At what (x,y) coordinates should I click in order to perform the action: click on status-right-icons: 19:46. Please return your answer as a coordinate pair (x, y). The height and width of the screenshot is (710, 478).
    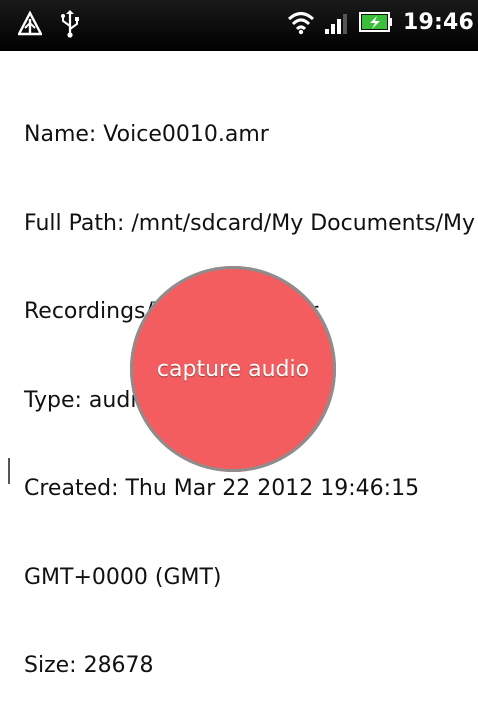
    Looking at the image, I should click on (380, 22).